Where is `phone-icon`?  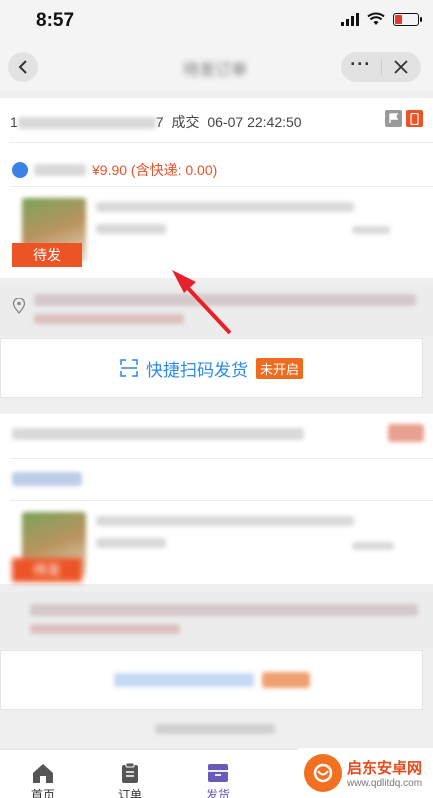 phone-icon is located at coordinates (414, 118).